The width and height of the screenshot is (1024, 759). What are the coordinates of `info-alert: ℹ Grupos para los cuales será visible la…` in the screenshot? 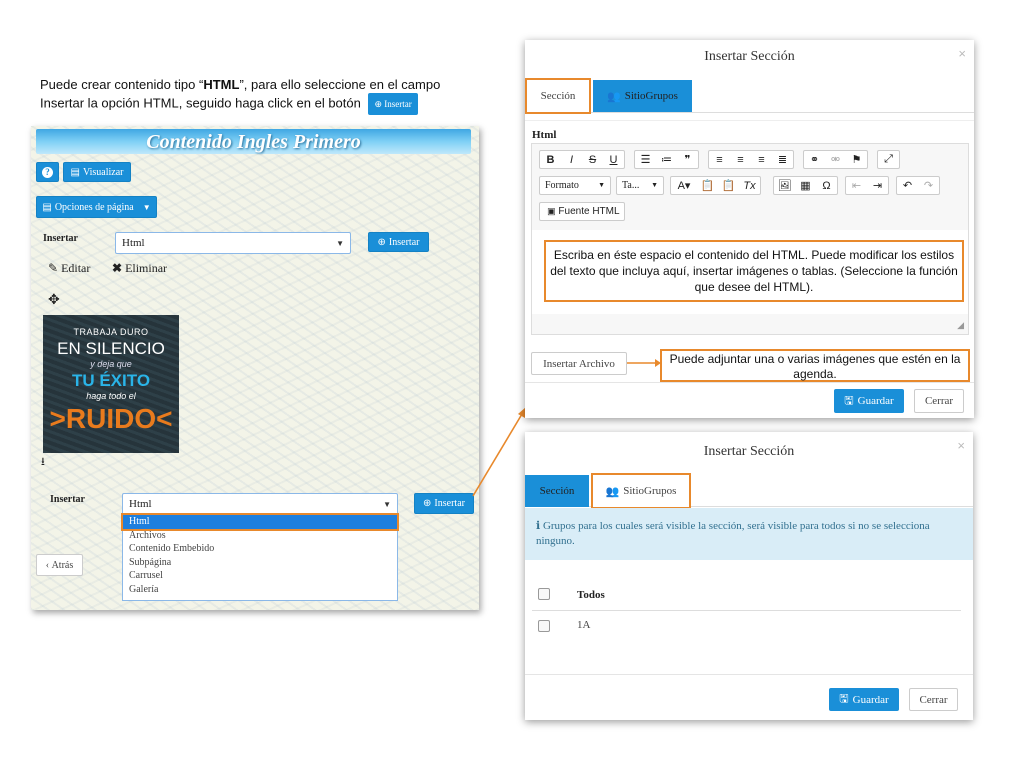 It's located at (749, 534).